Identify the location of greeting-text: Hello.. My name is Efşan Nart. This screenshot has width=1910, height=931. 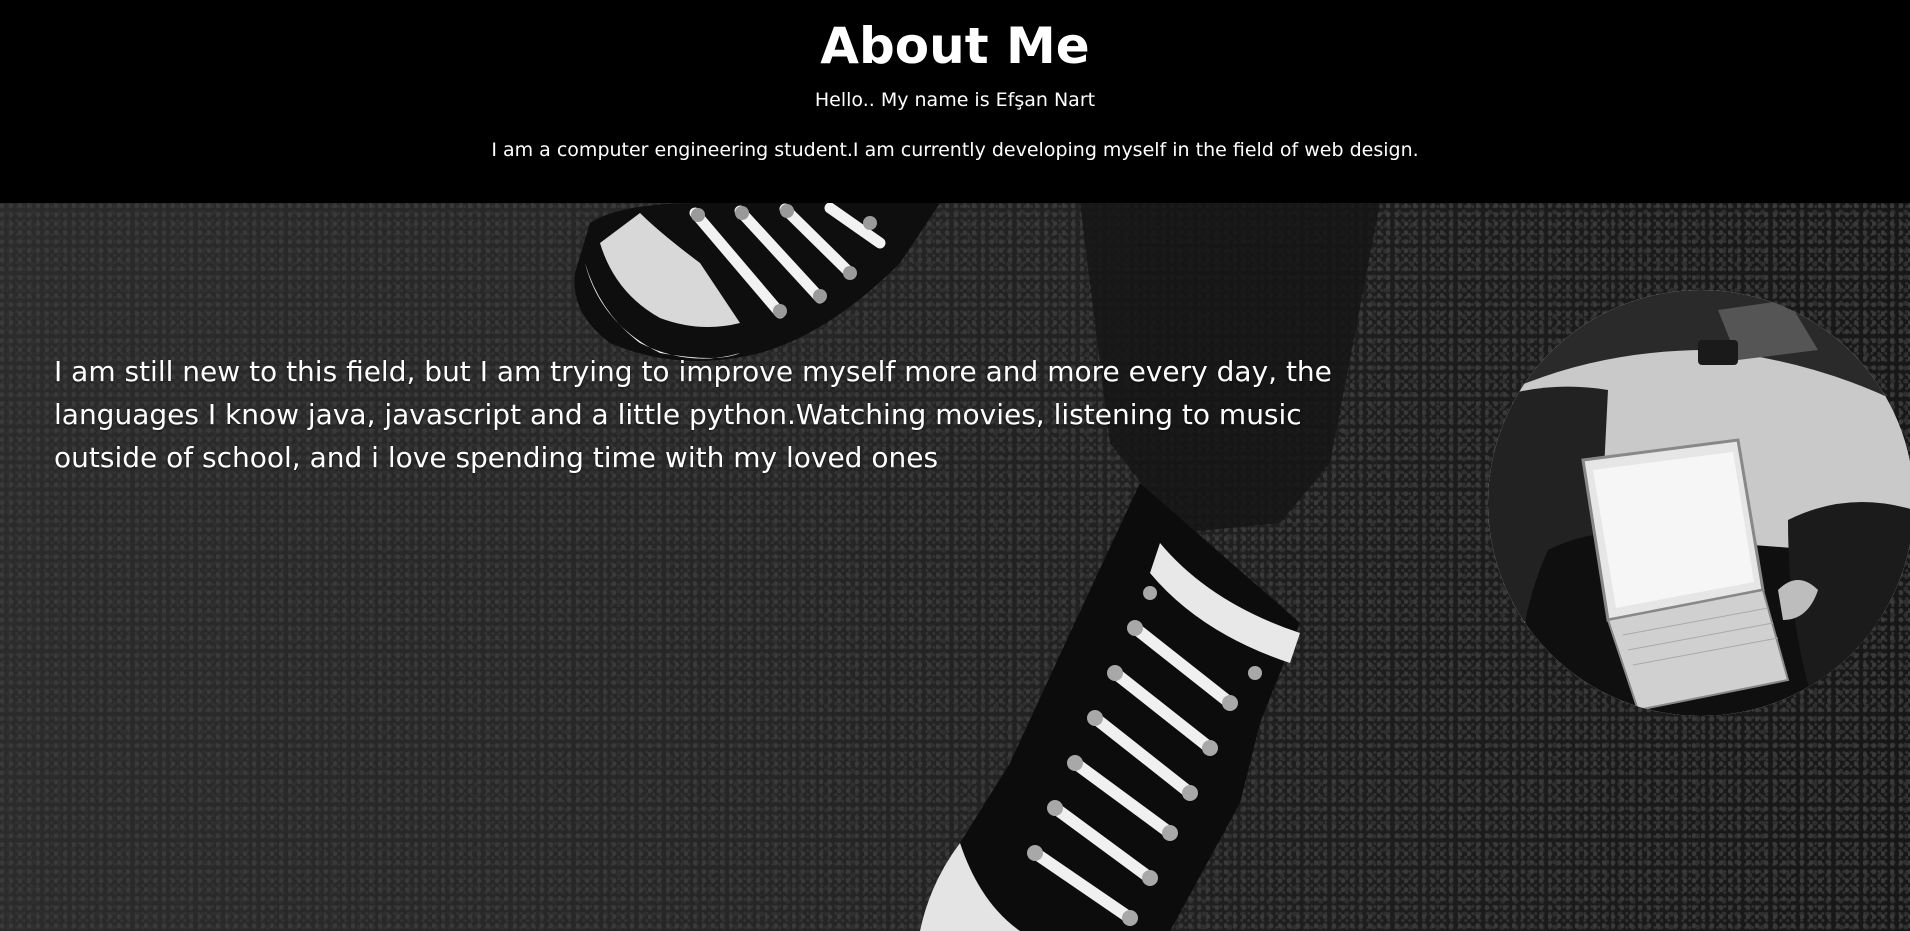
(955, 100).